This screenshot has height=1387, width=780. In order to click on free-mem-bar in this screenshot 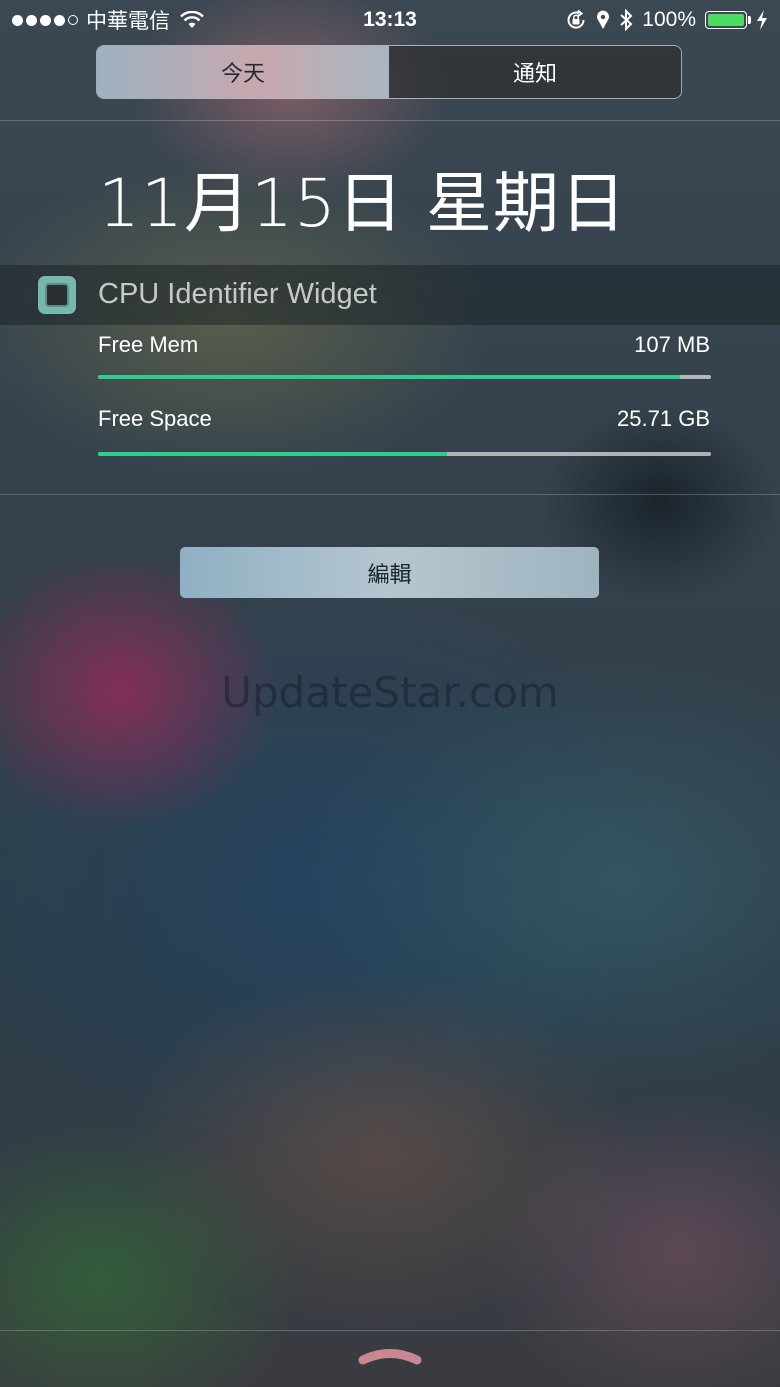, I will do `click(404, 377)`.